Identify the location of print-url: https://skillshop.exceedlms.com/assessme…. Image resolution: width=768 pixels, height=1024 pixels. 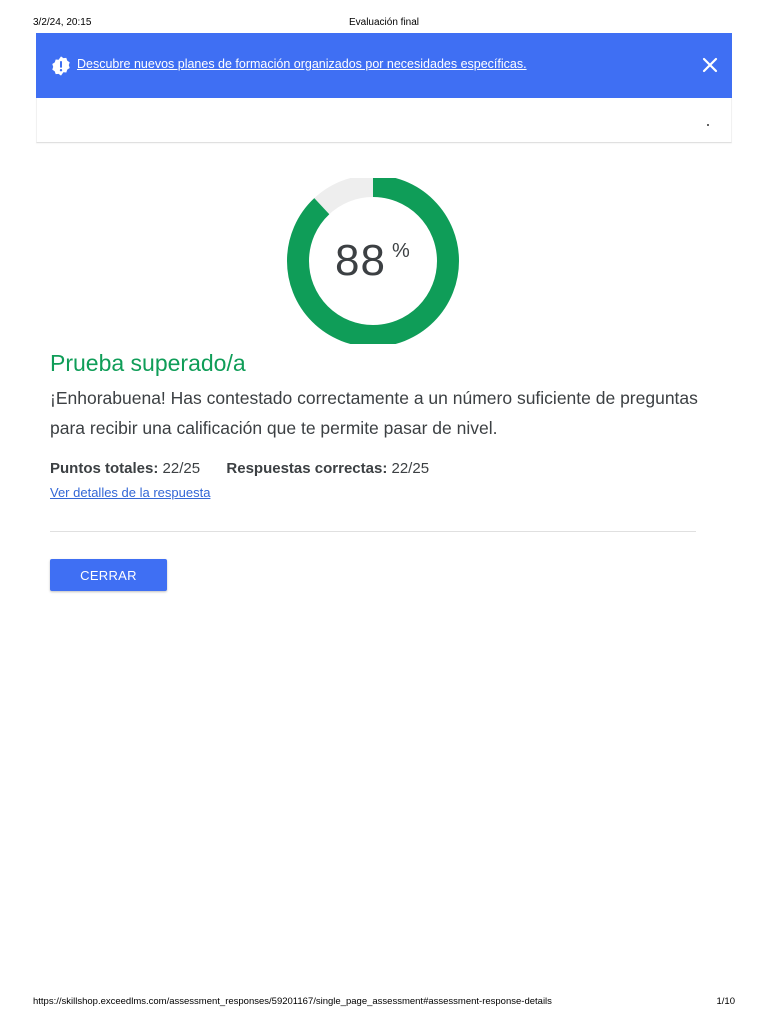
(292, 1001).